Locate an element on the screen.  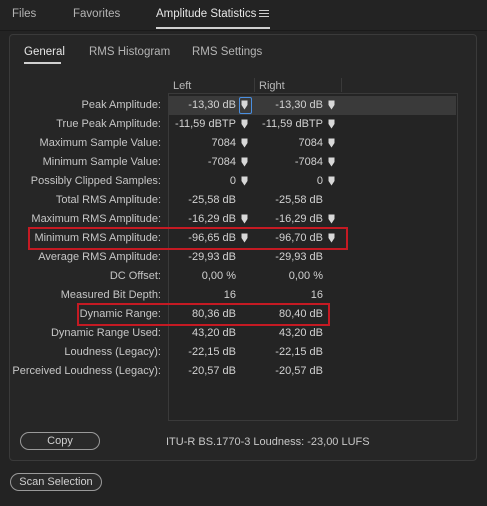
stat-row: Possibly Clipped Samples: 0 0 is located at coordinates (243, 181).